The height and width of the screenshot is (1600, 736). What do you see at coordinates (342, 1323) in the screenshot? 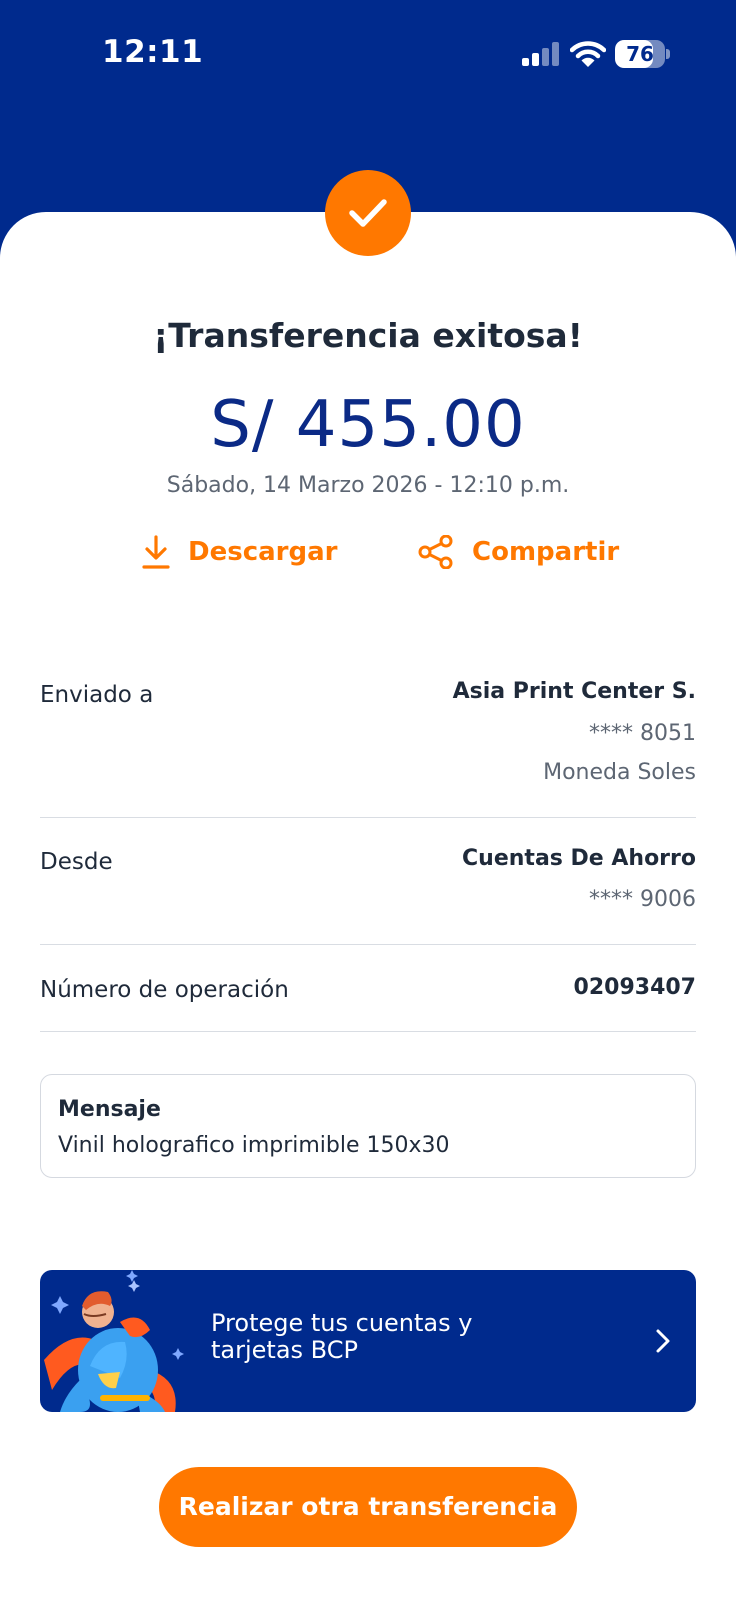
I see `promo-line-1: Protege tus cuentas y` at bounding box center [342, 1323].